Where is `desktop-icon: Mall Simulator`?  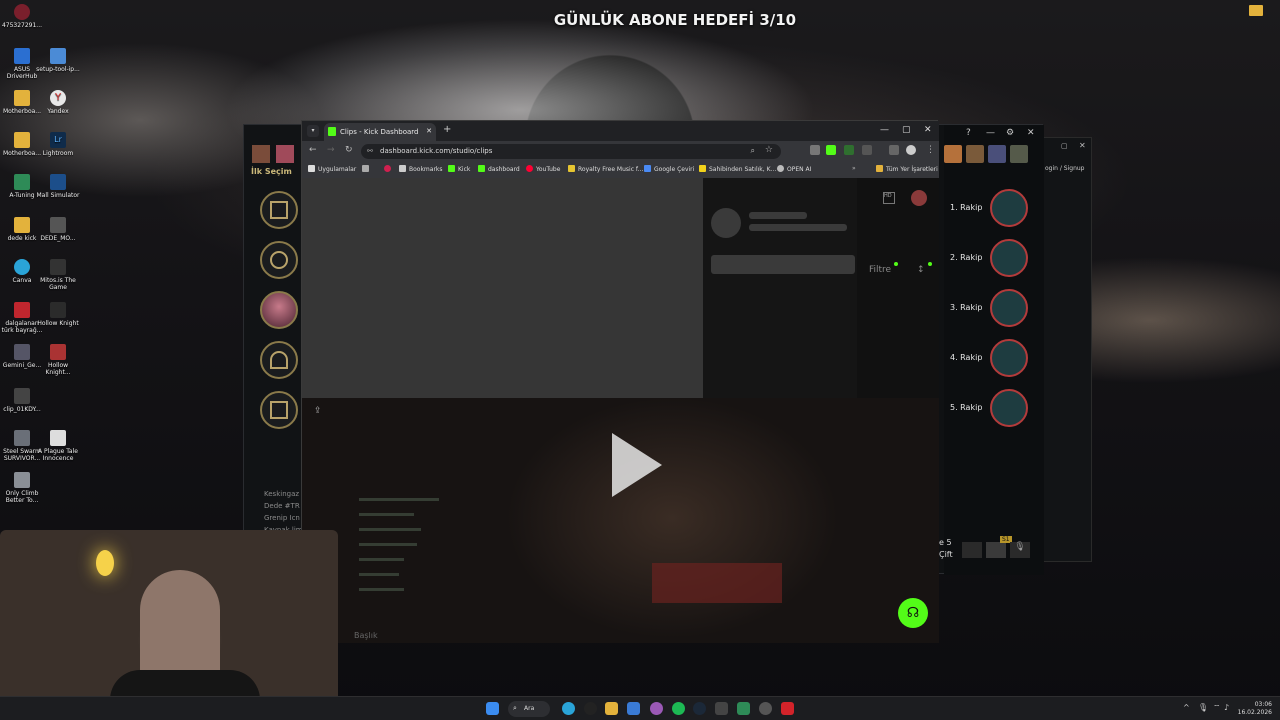
desktop-icon: Mall Simulator is located at coordinates (58, 186).